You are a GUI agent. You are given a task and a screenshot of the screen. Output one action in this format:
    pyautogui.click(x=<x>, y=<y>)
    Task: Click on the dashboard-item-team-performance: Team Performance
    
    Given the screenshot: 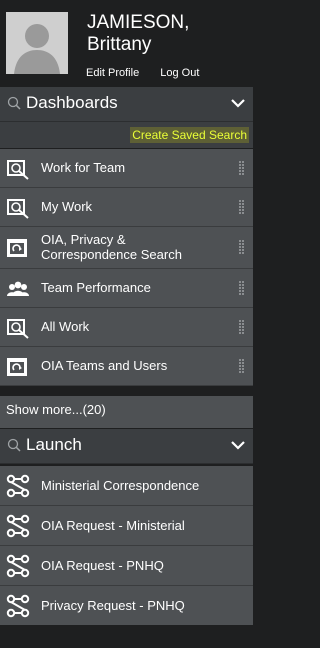 What is the action you would take?
    pyautogui.click(x=126, y=288)
    